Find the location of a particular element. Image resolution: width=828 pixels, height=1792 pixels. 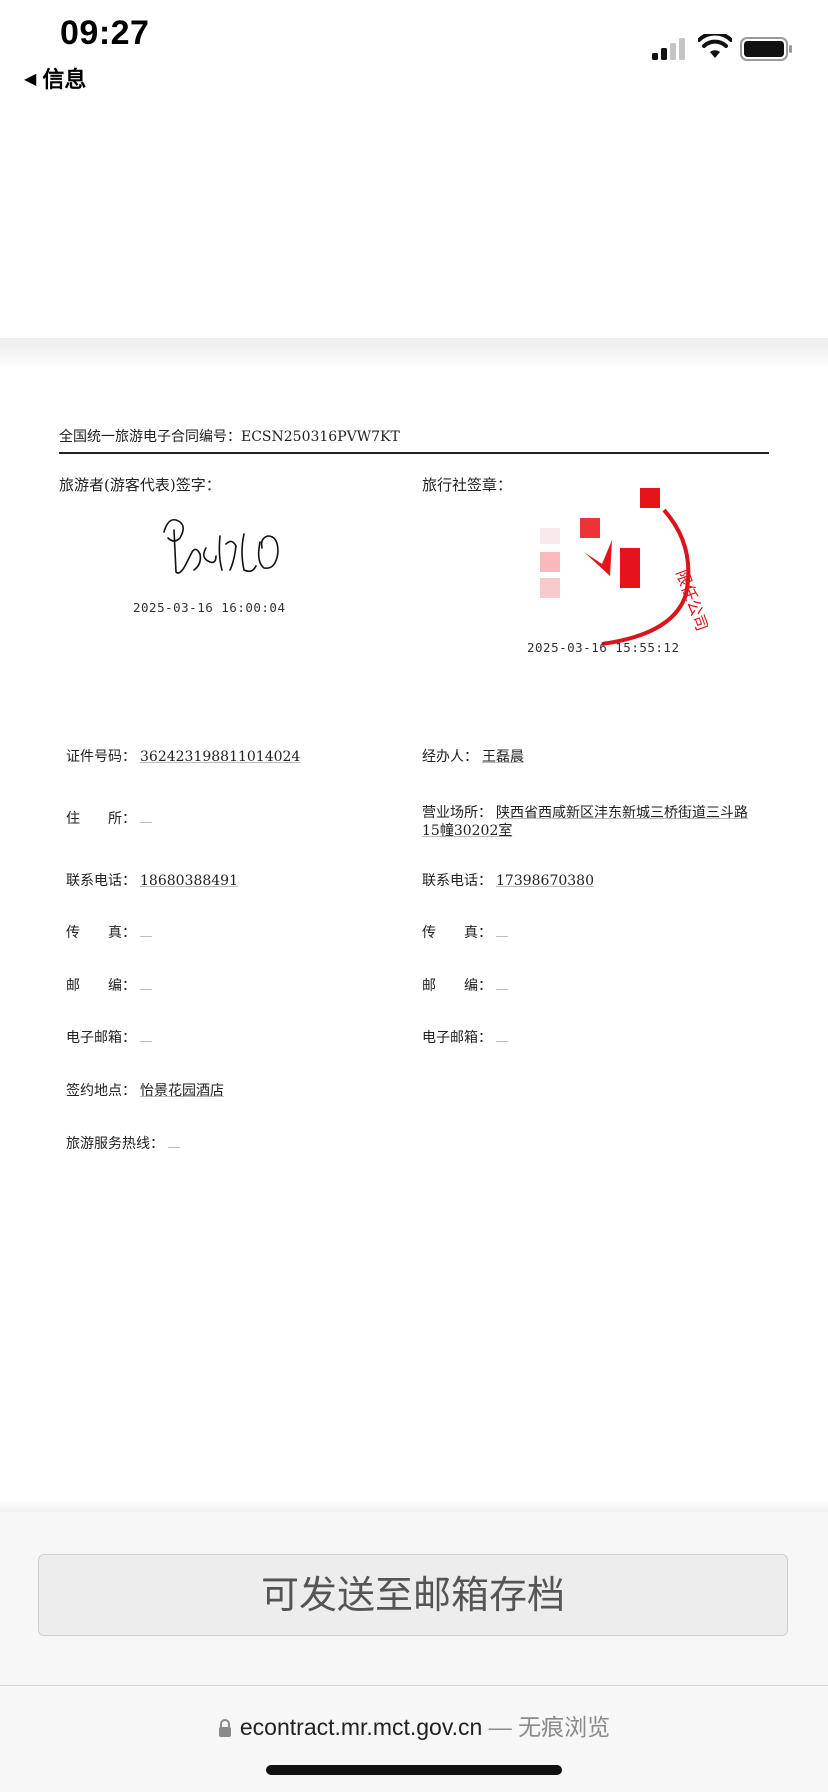

field-service-hotline: 旅游服务热线： is located at coordinates (123, 1144).